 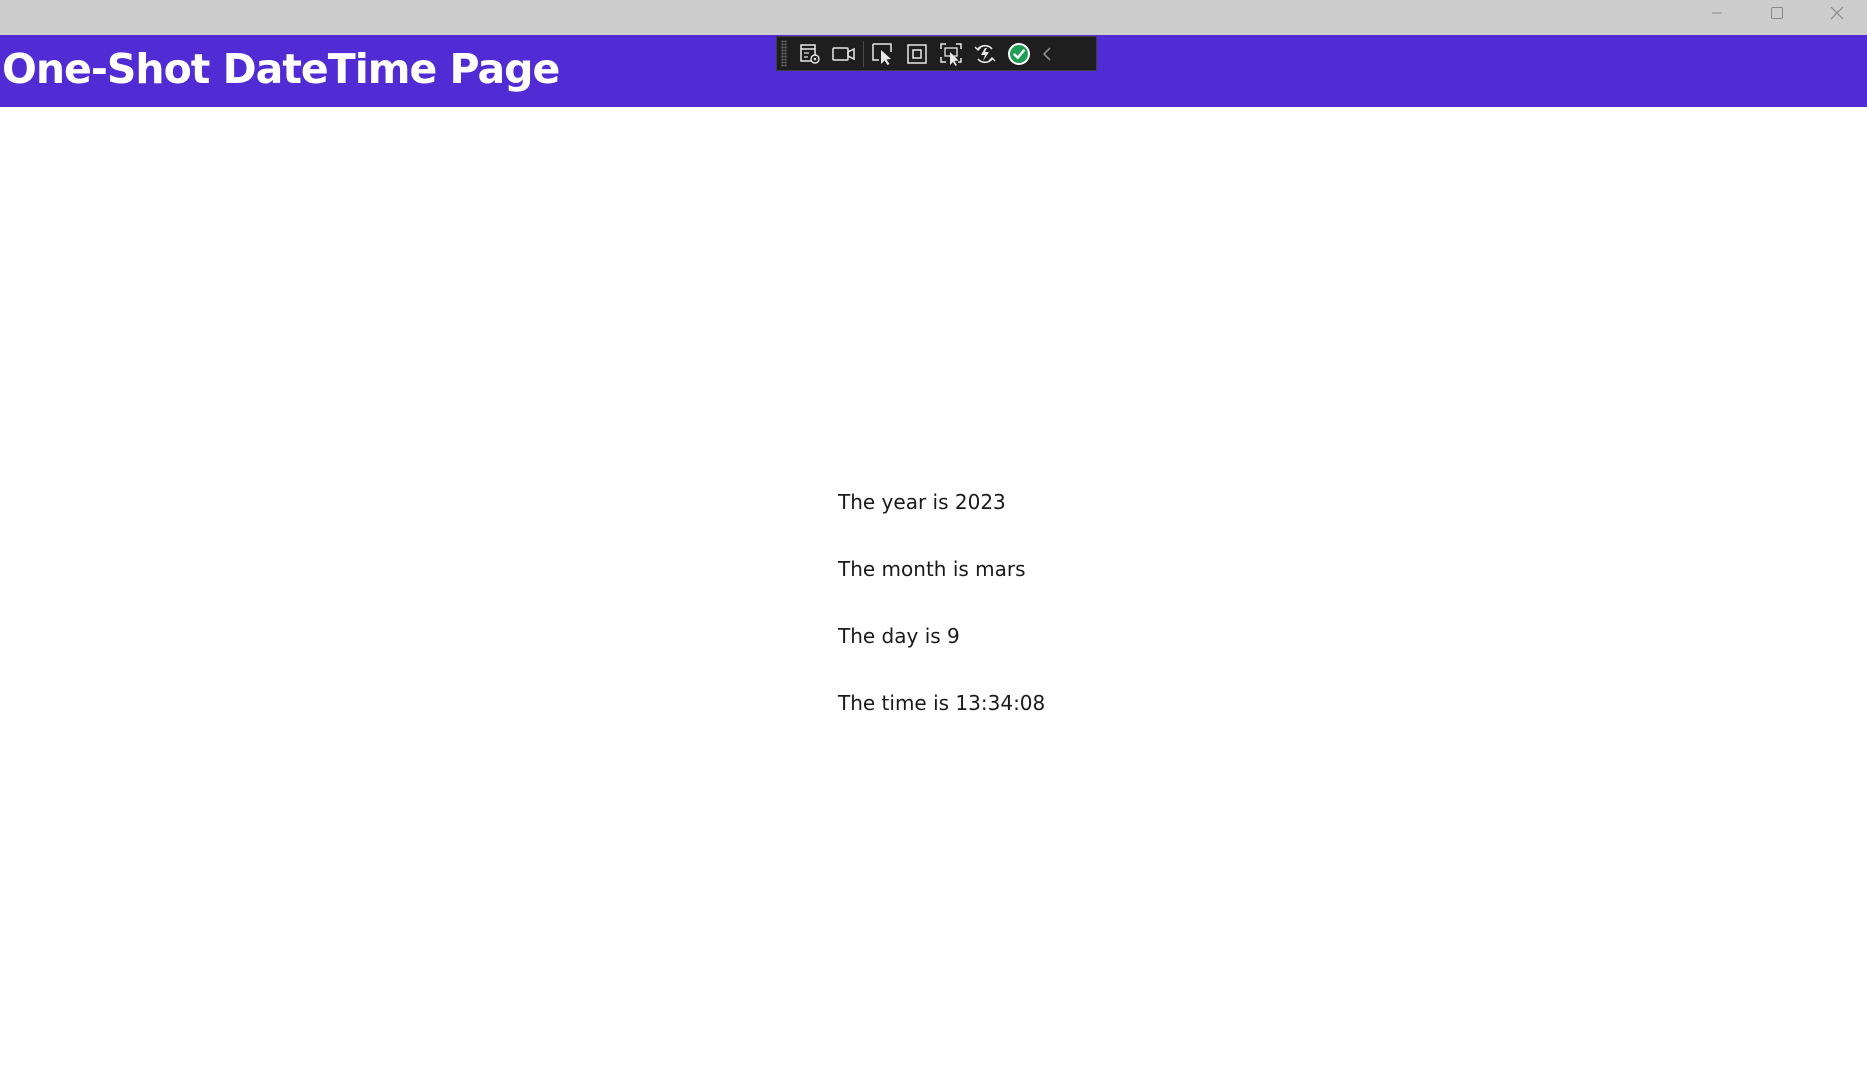 What do you see at coordinates (784, 53) in the screenshot?
I see `toolbar-drag-handle` at bounding box center [784, 53].